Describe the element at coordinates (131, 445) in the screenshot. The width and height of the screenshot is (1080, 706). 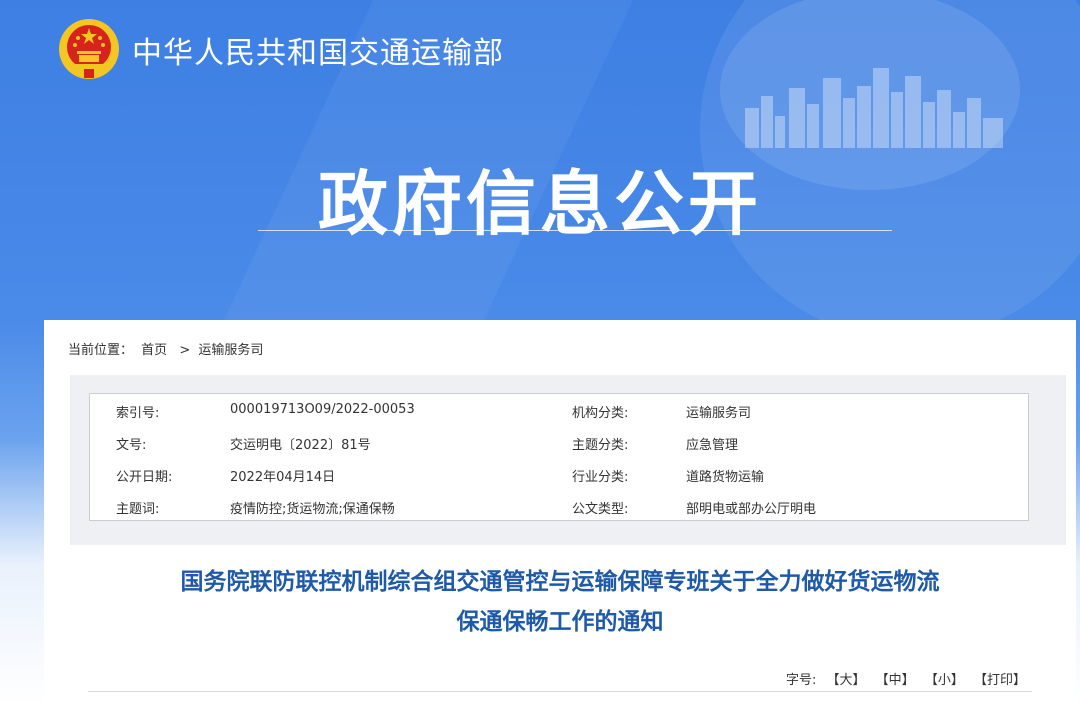
I see `meta-label-doc-number: 文号:` at that location.